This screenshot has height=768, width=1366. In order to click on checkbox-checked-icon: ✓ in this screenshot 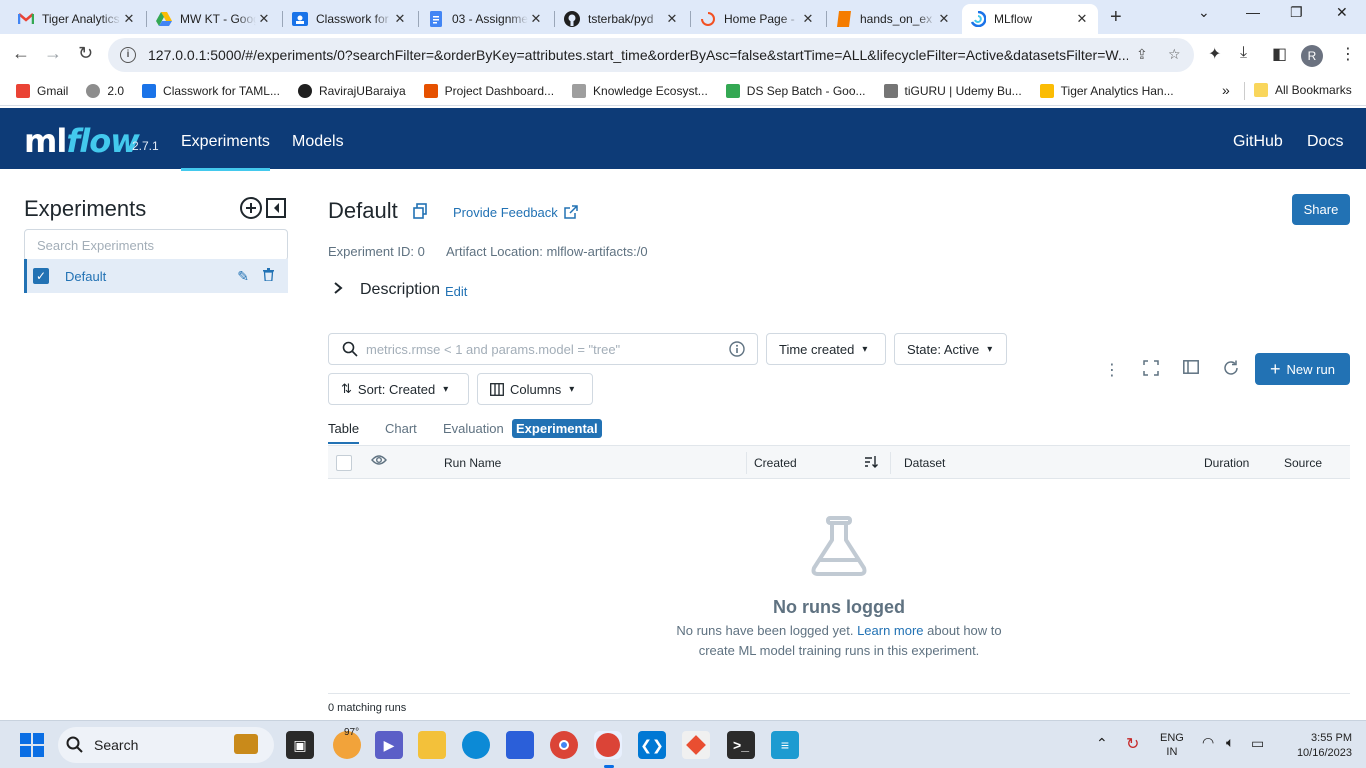, I will do `click(41, 276)`.